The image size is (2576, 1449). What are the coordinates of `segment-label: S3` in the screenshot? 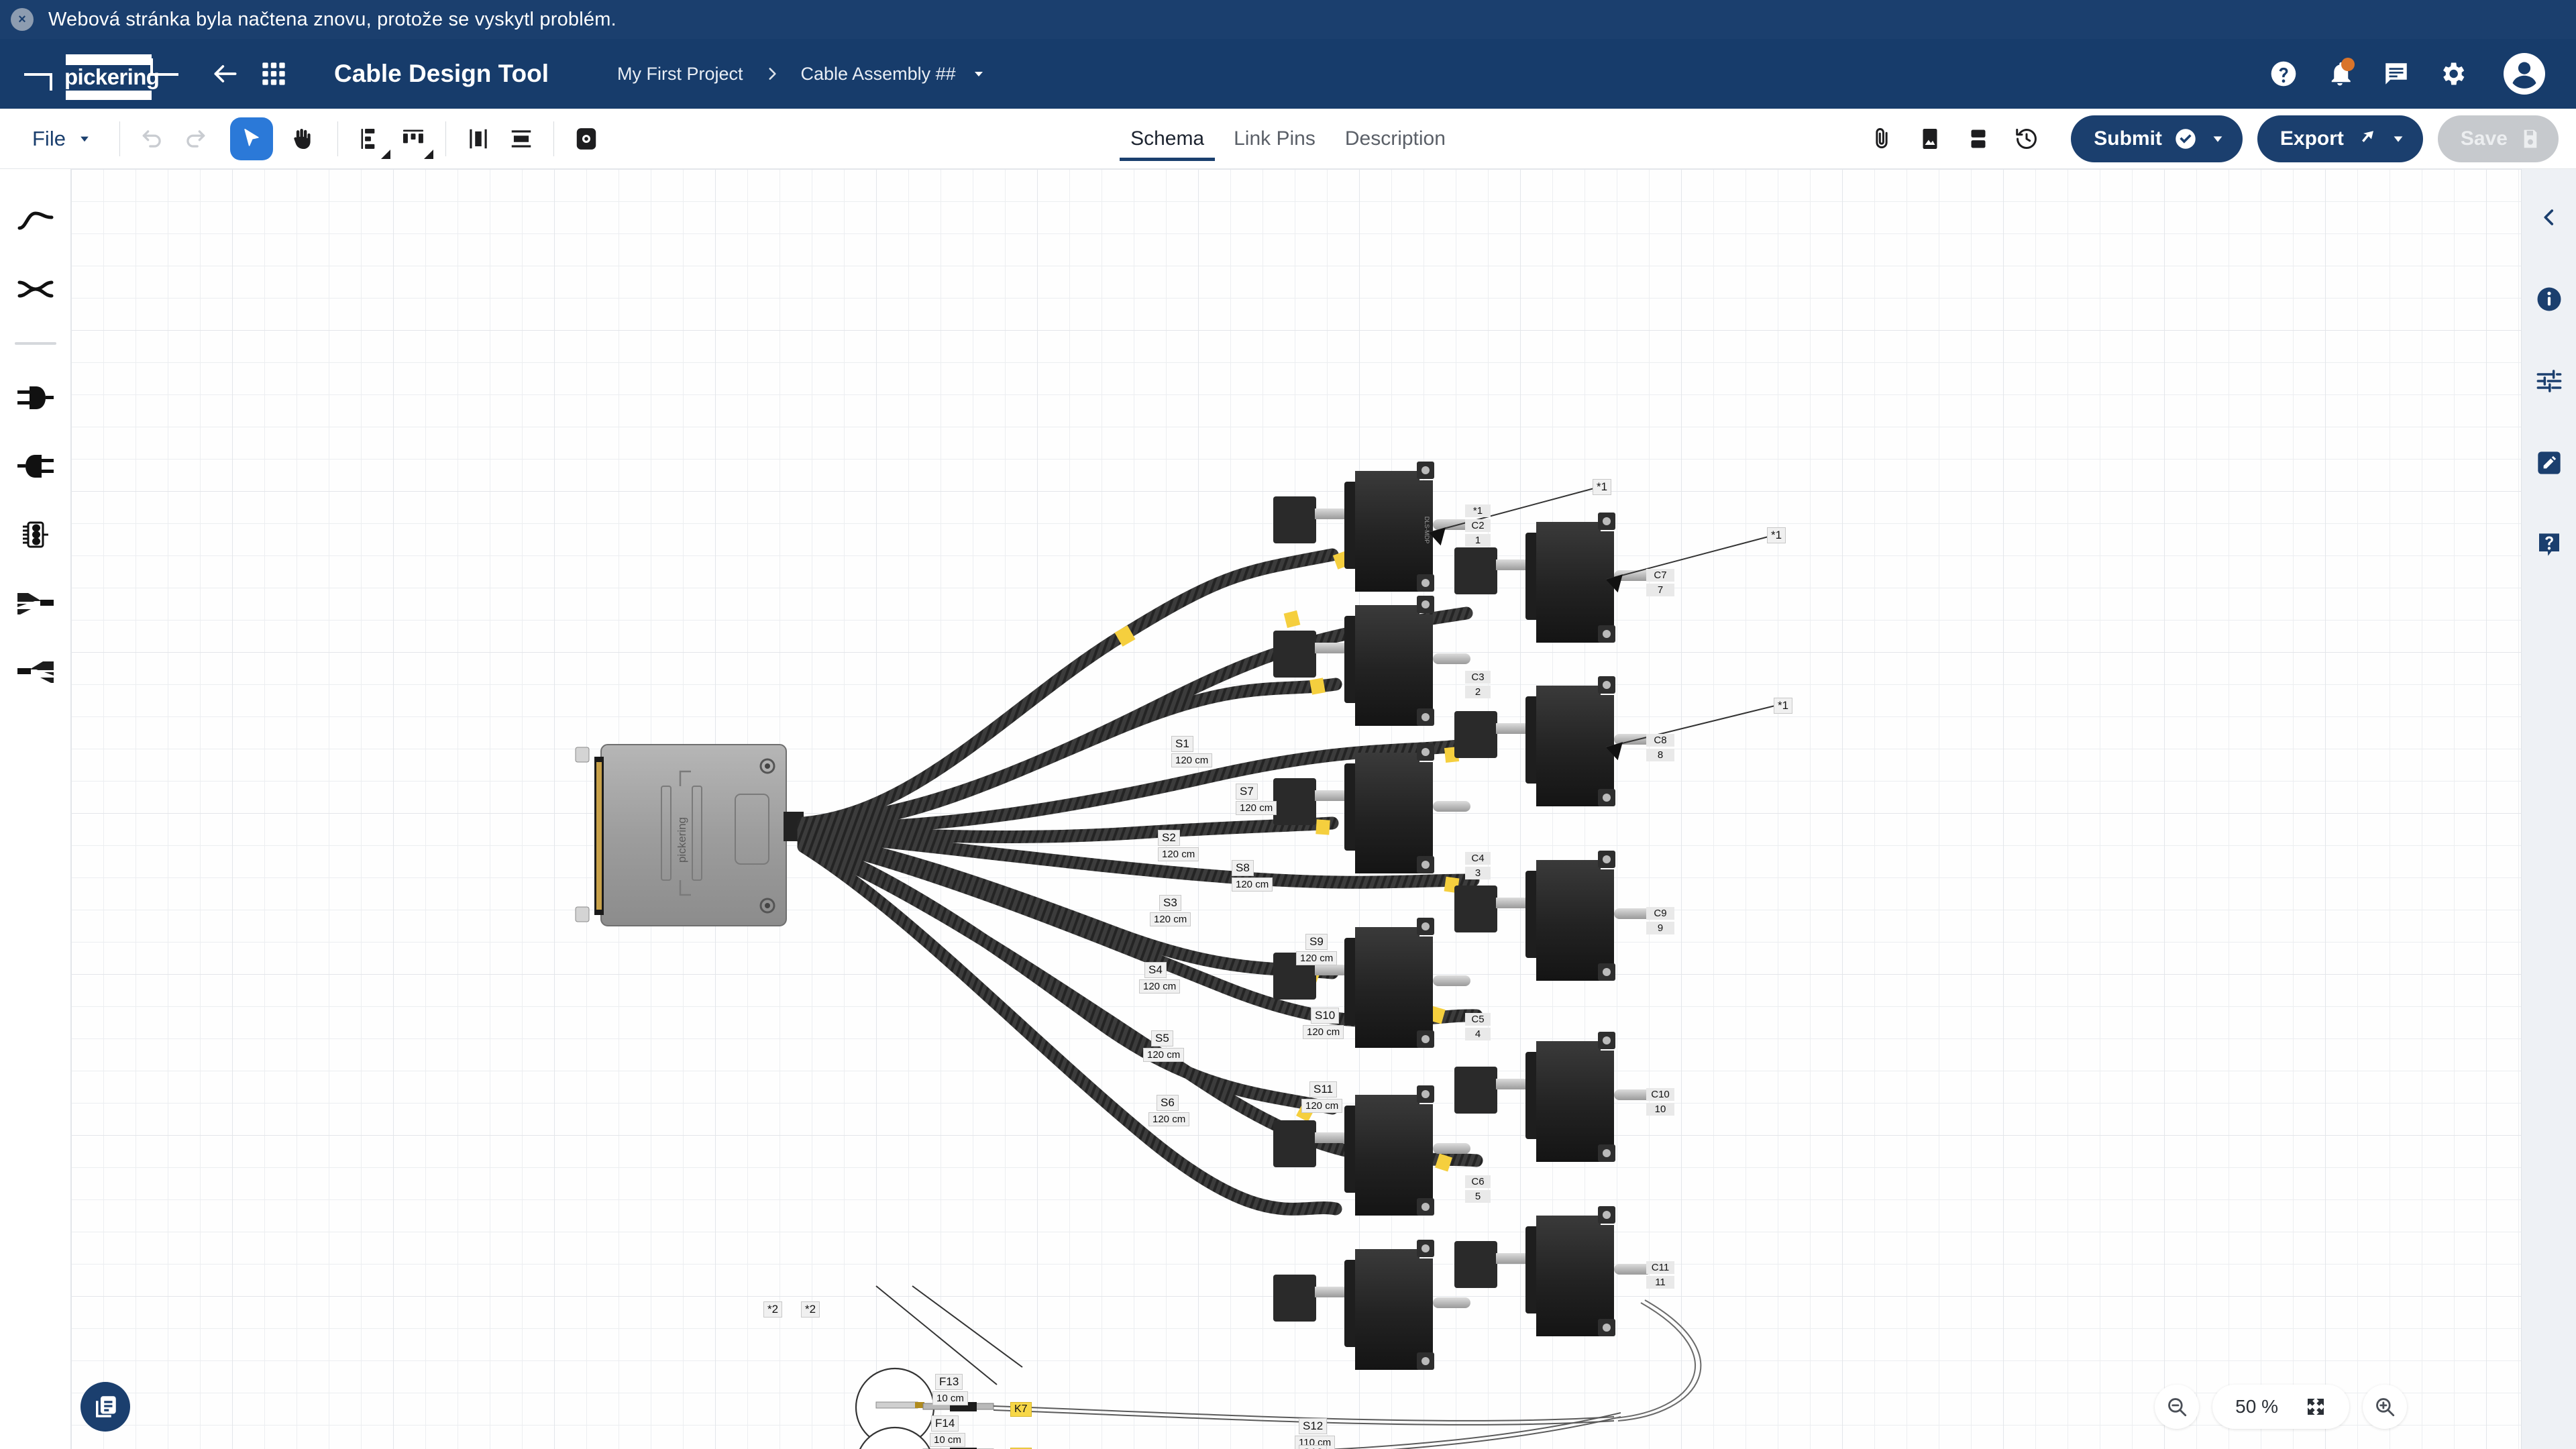 It's located at (1170, 903).